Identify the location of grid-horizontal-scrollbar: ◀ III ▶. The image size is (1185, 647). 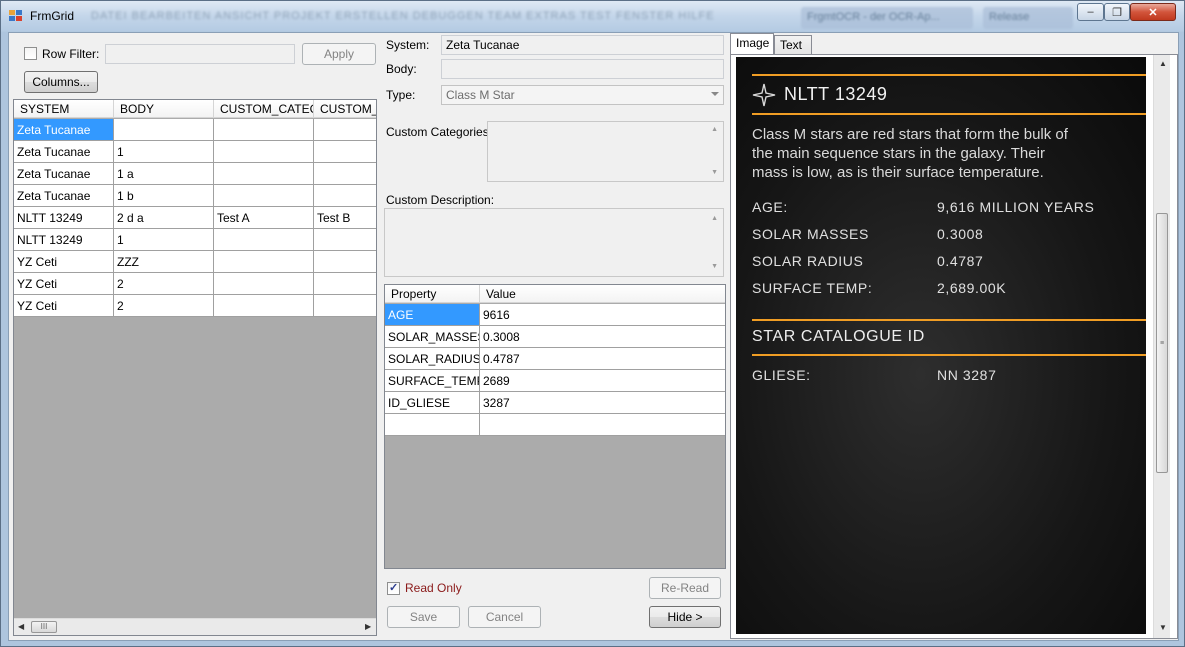
(195, 626).